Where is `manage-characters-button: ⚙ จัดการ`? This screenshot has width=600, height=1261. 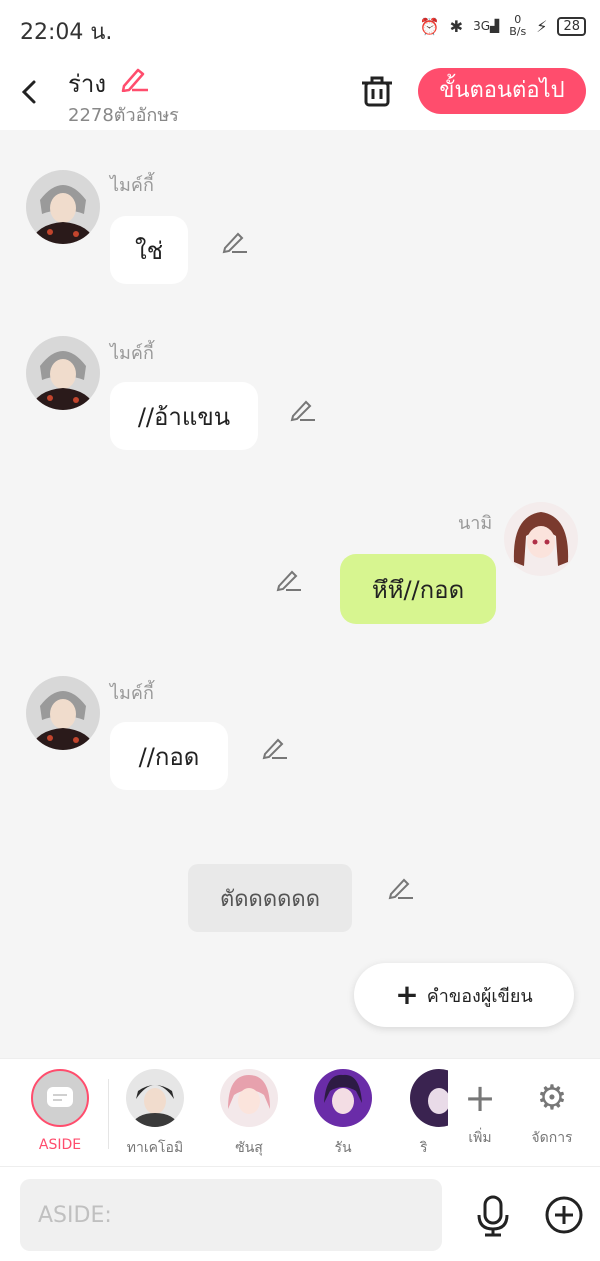
manage-characters-button: ⚙ จัดการ is located at coordinates (552, 1109).